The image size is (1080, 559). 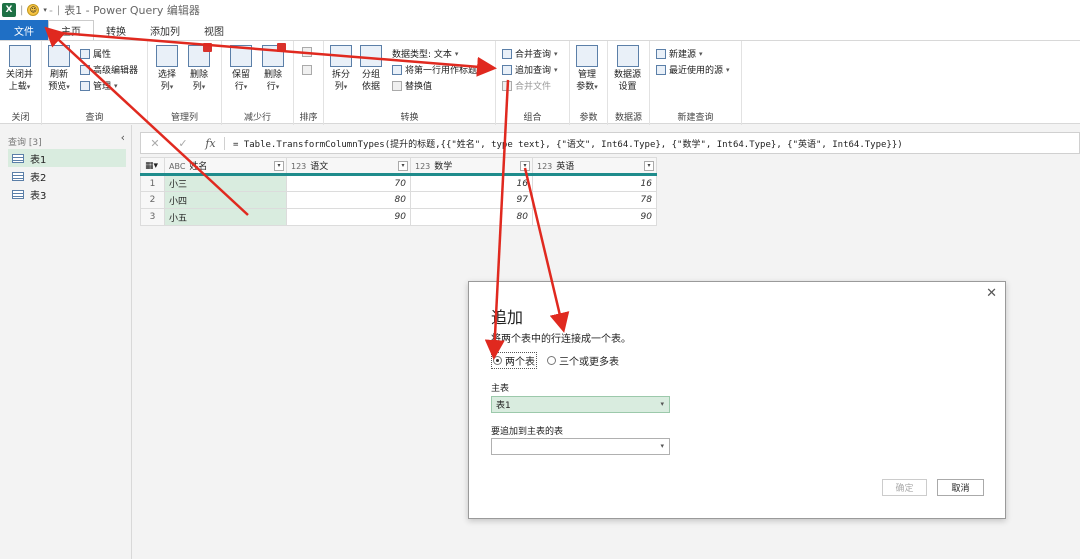 What do you see at coordinates (471, 217) in the screenshot?
I see `cell-math: 80` at bounding box center [471, 217].